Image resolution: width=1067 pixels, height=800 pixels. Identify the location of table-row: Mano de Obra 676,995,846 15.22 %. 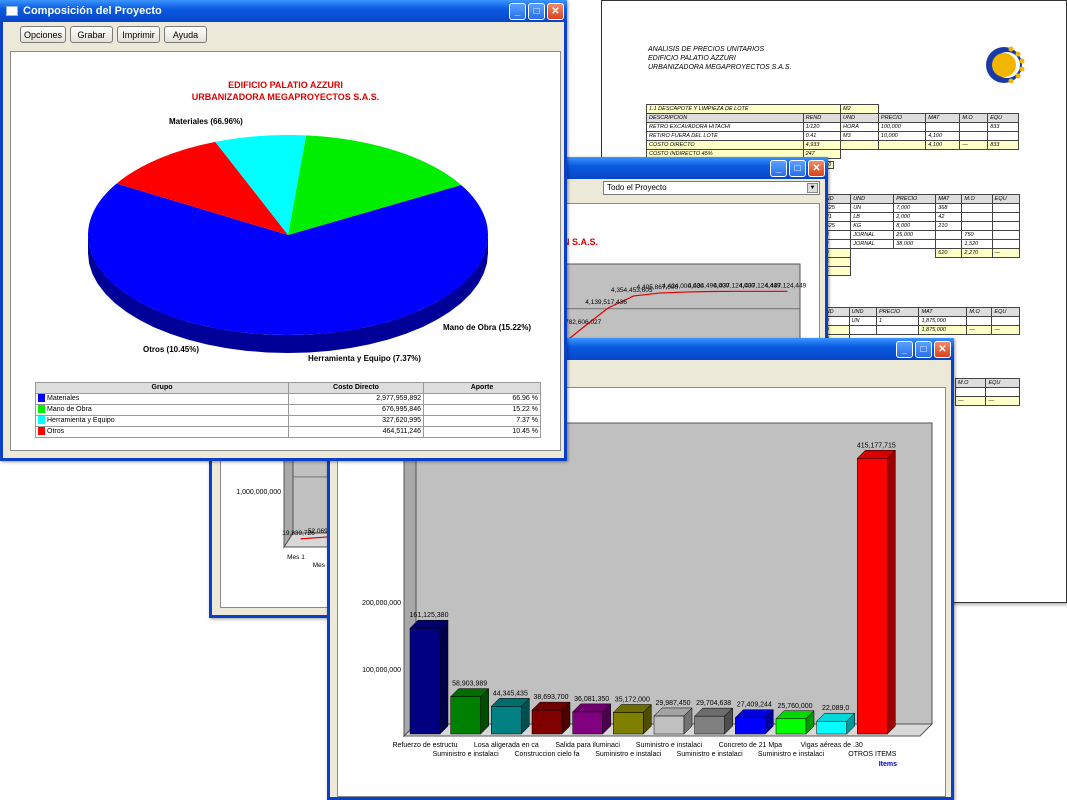
(288, 410).